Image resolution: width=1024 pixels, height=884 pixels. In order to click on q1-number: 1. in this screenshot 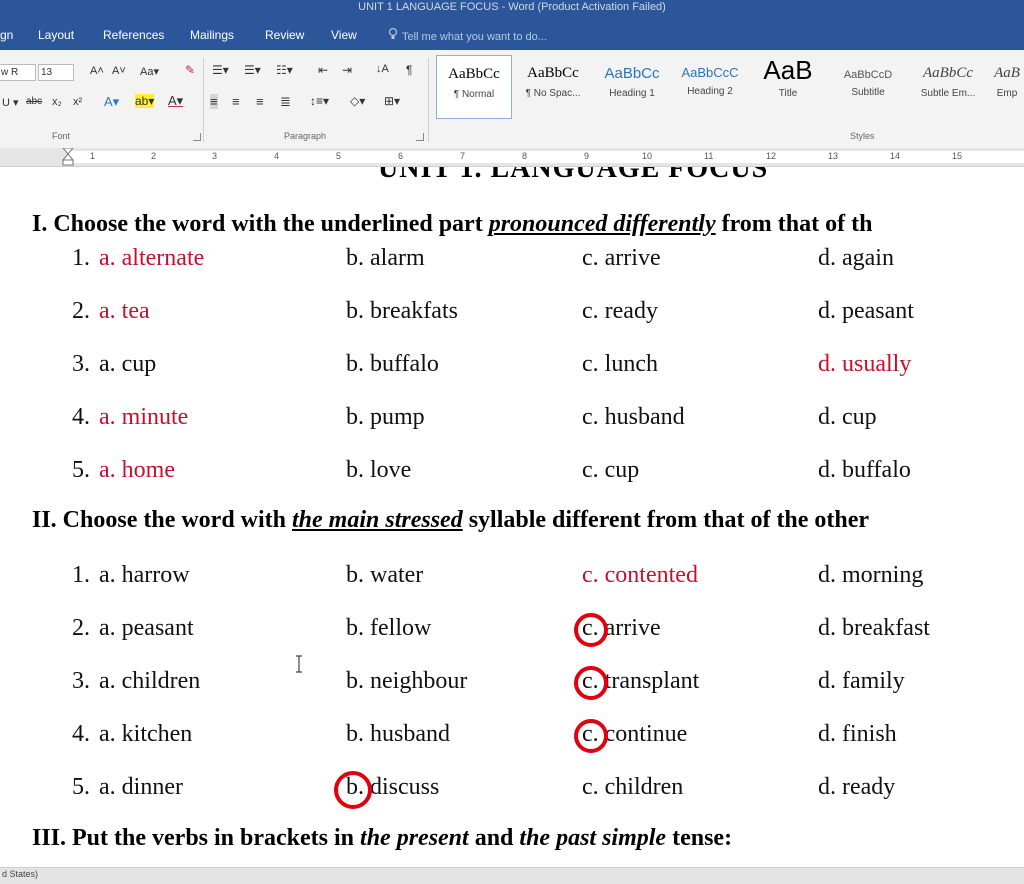, I will do `click(81, 258)`.